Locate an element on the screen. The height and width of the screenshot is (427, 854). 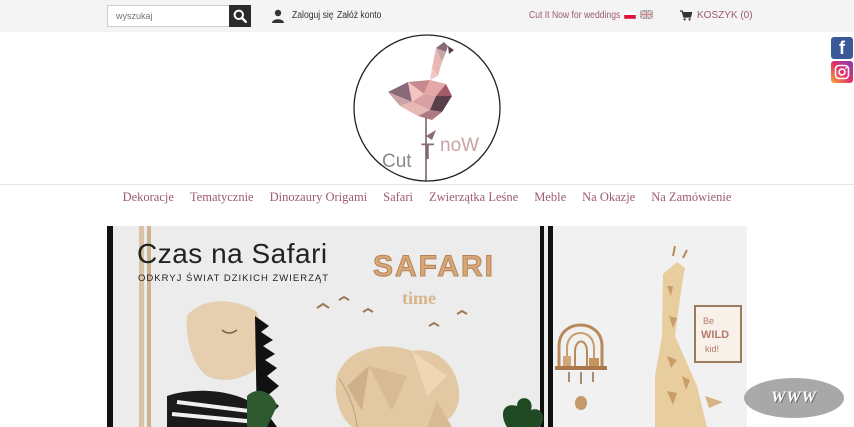
sign-line-2: WILD is located at coordinates (715, 335).